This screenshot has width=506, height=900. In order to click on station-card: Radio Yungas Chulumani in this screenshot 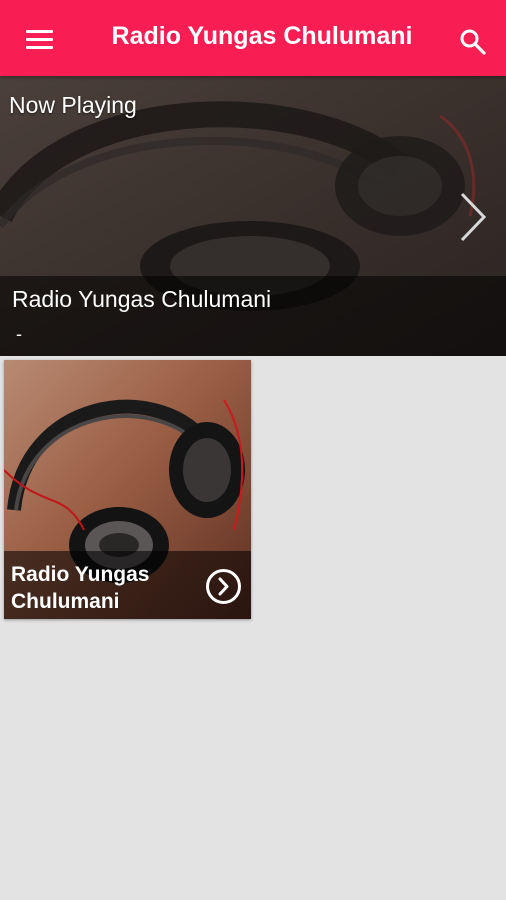, I will do `click(127, 489)`.